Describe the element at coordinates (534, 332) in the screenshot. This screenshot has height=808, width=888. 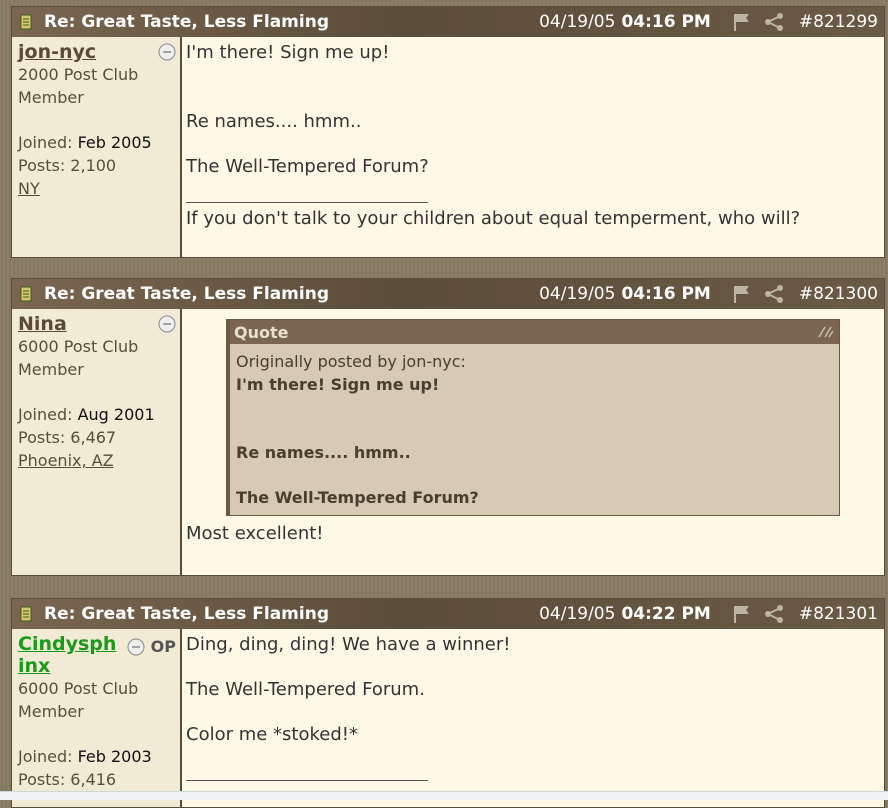
I see `quote-header: Quote` at that location.